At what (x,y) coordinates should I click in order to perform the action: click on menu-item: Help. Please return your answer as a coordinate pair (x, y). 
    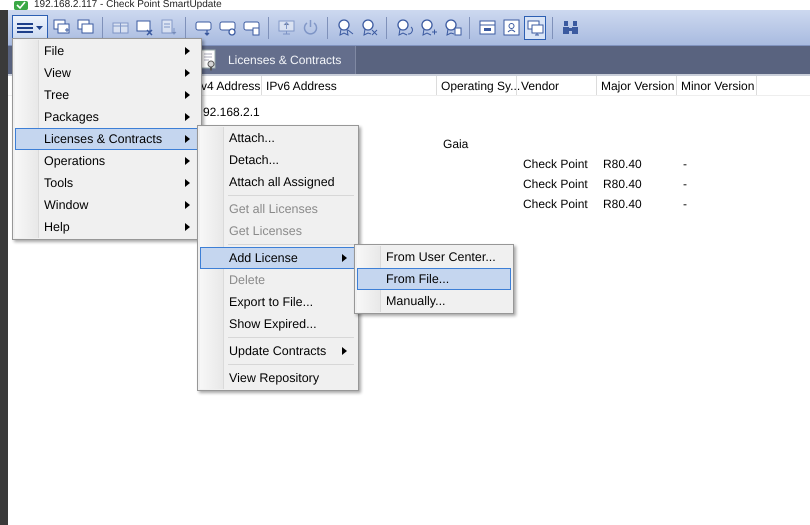
    Looking at the image, I should click on (107, 227).